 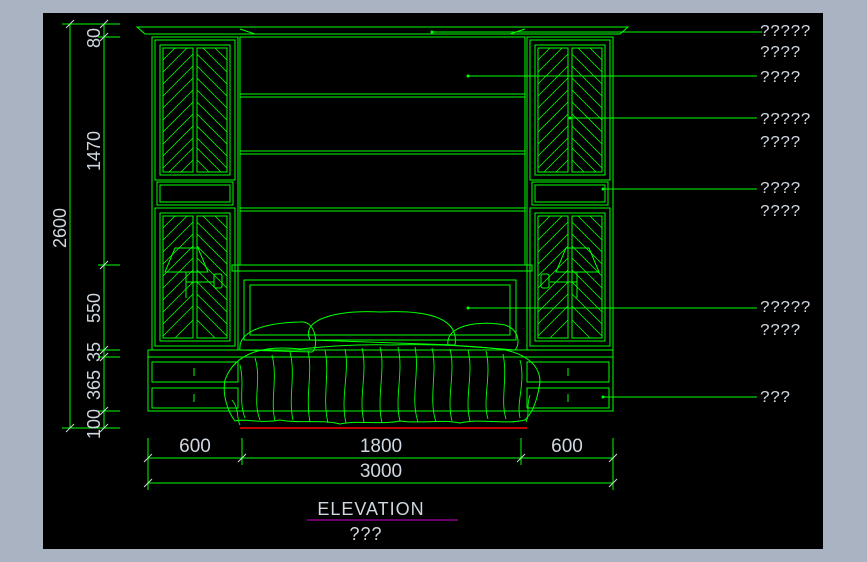 What do you see at coordinates (382, 268) in the screenshot?
I see `headboard-shelf` at bounding box center [382, 268].